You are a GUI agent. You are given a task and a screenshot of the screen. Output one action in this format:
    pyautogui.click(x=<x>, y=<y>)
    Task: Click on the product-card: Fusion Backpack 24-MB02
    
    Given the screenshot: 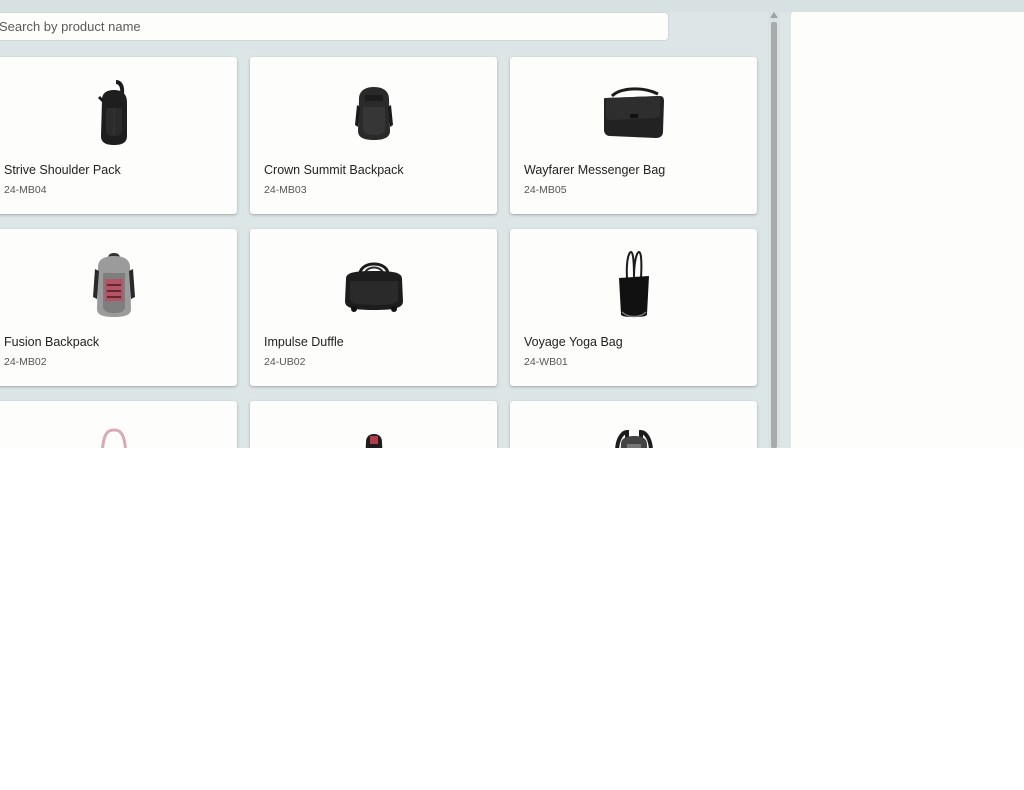 What is the action you would take?
    pyautogui.click(x=118, y=307)
    